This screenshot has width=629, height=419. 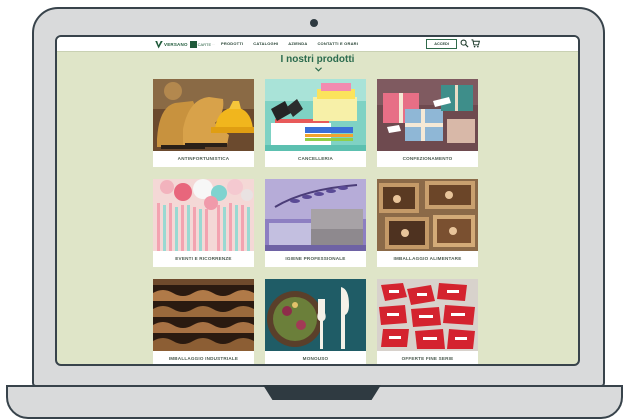 I want to click on category-label: MONOUSO, so click(x=315, y=358).